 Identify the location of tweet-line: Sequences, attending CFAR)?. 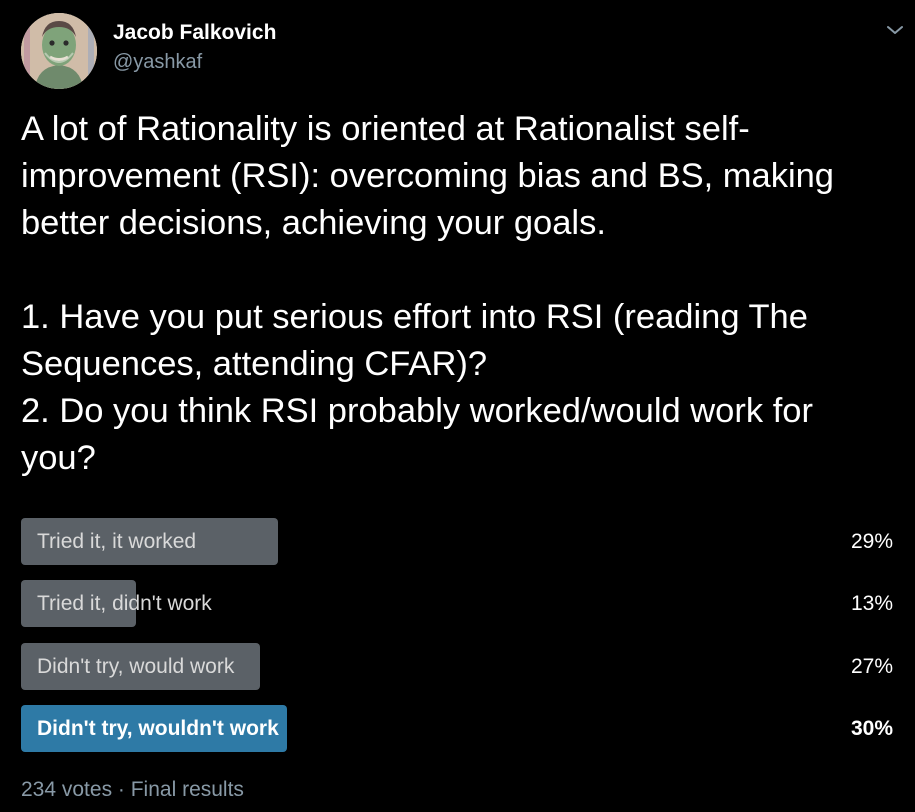
(254, 364).